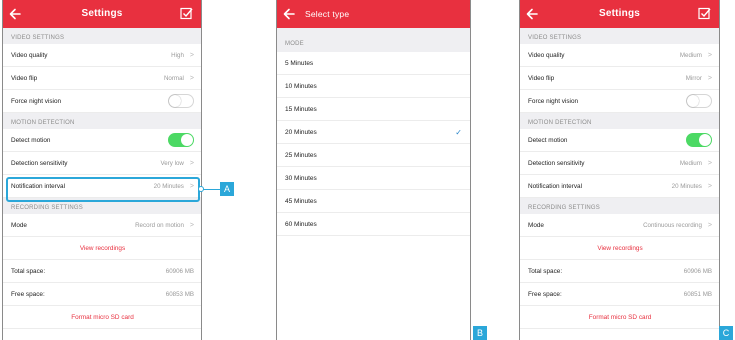  I want to click on row-value: Normal, so click(173, 78).